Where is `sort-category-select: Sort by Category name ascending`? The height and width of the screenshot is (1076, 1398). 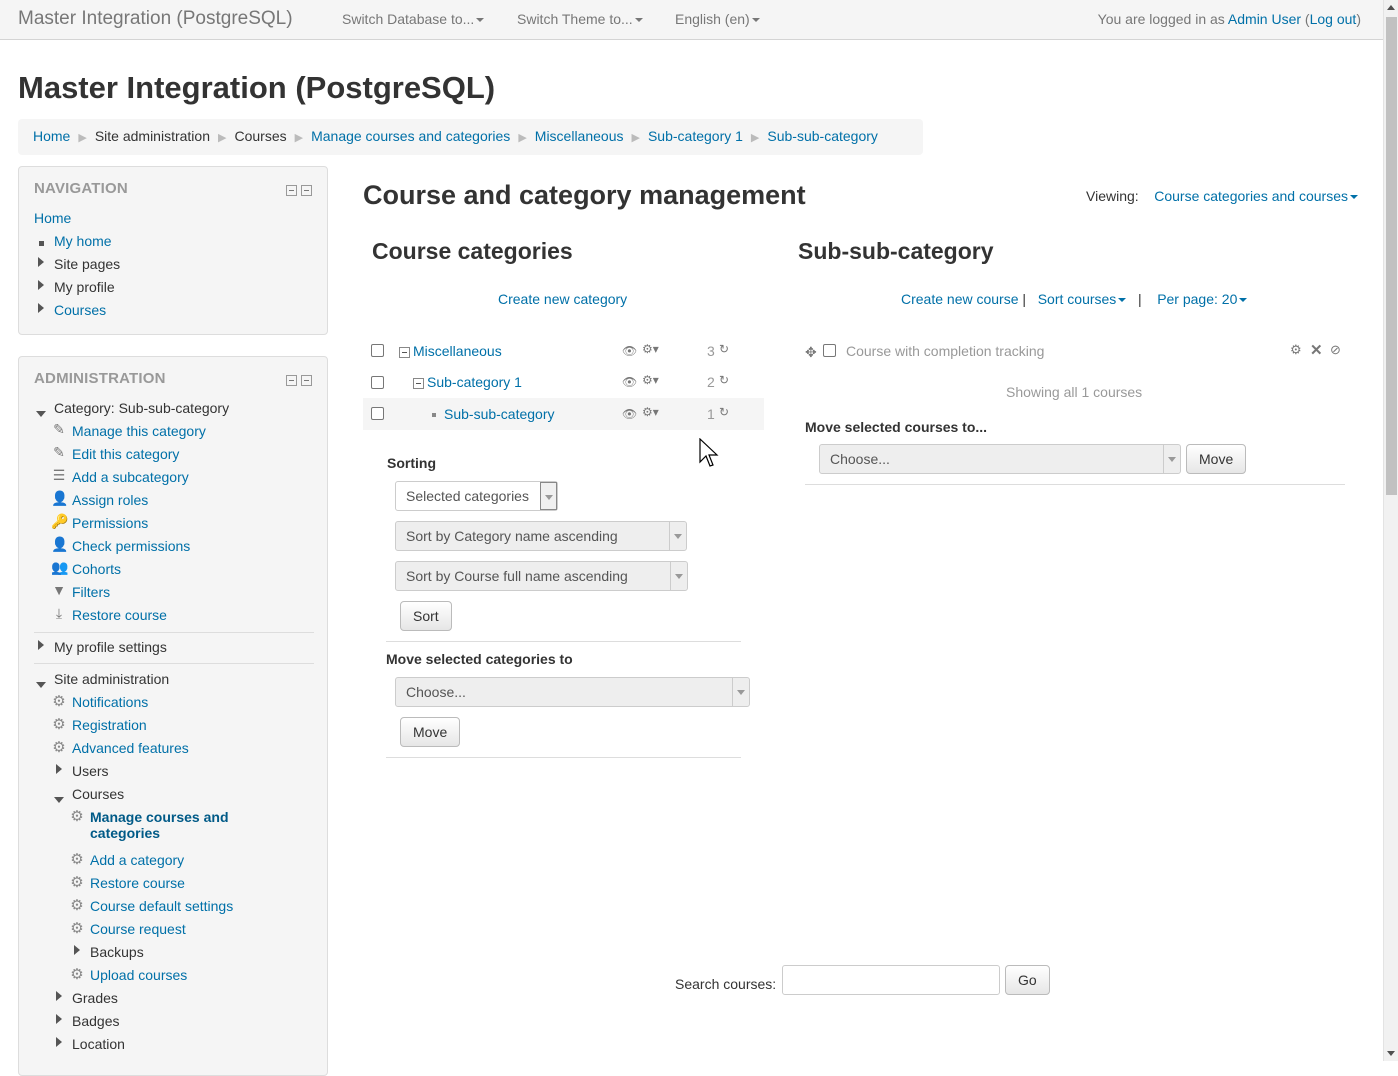 sort-category-select: Sort by Category name ascending is located at coordinates (541, 536).